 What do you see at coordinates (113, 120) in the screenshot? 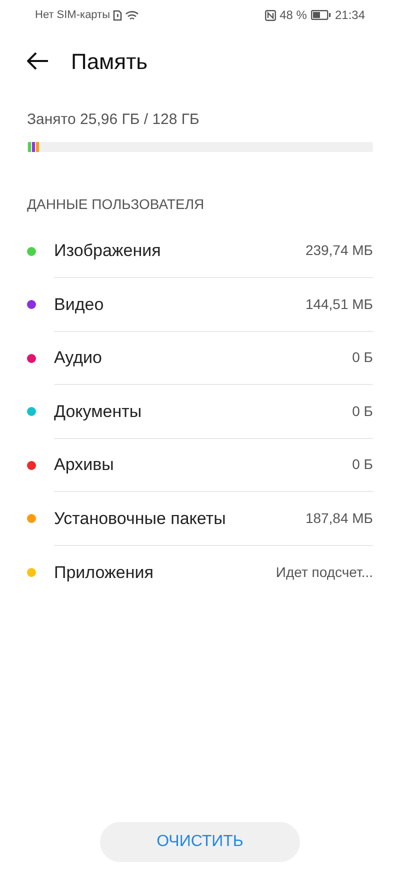
I see `storage-used-text: Занято 25,96 ГБ / 128 ГБ` at bounding box center [113, 120].